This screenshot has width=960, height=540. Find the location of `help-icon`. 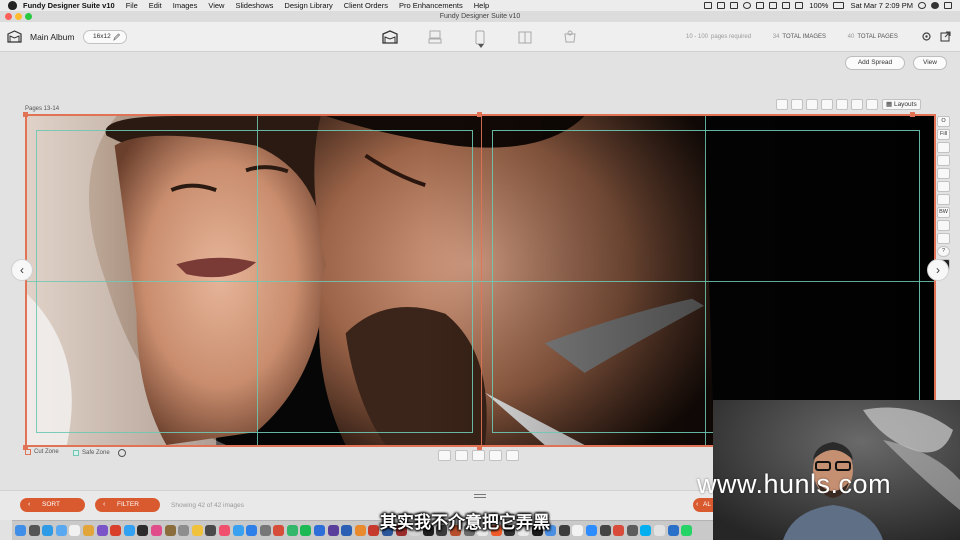

help-icon is located at coordinates (121, 453).